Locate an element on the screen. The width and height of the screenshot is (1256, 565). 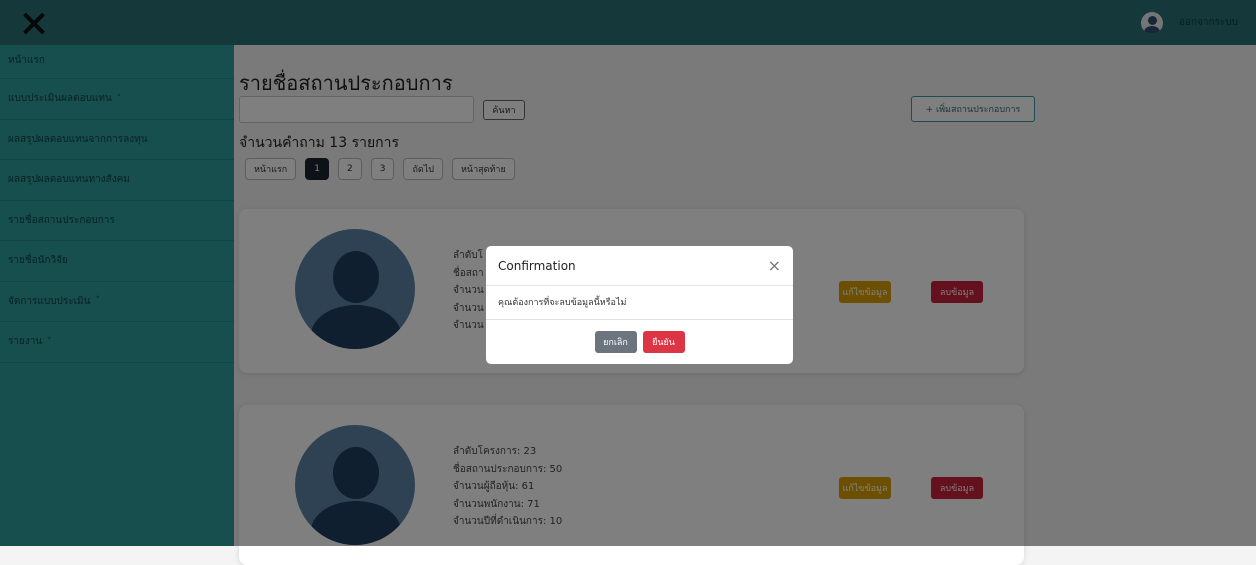
modal-footer: ยกเลิก ยืนยัน is located at coordinates (639, 342).